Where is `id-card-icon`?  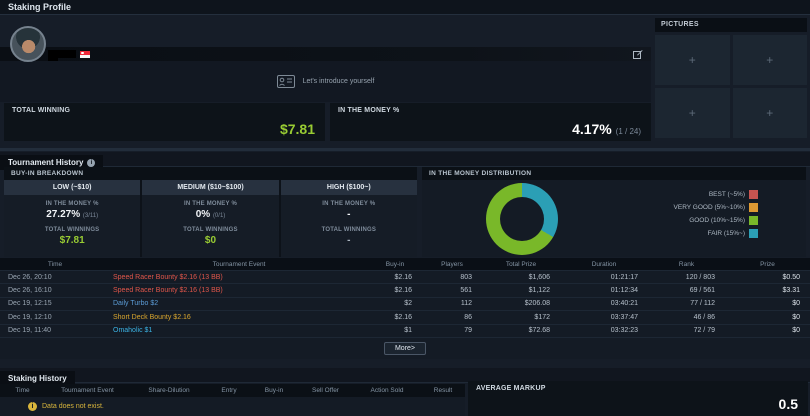 id-card-icon is located at coordinates (285, 81).